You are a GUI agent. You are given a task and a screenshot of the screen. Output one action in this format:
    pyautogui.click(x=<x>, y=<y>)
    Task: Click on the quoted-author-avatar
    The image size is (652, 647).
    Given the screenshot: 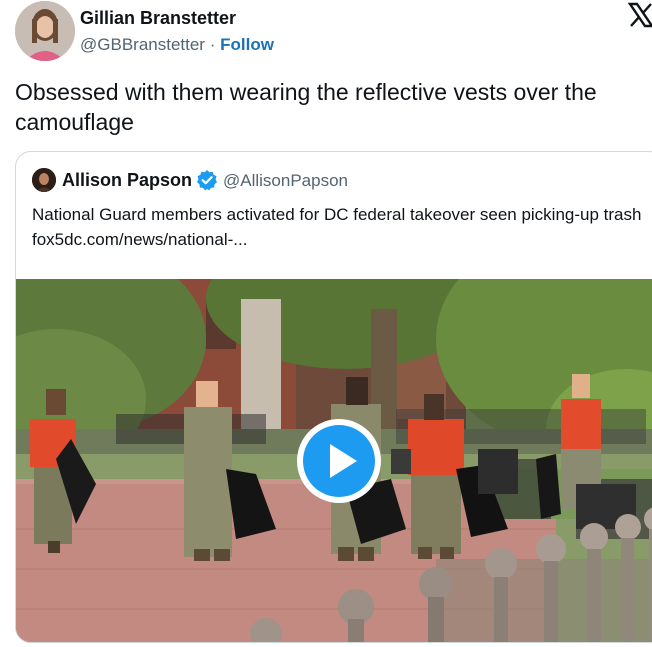 What is the action you would take?
    pyautogui.click(x=44, y=180)
    